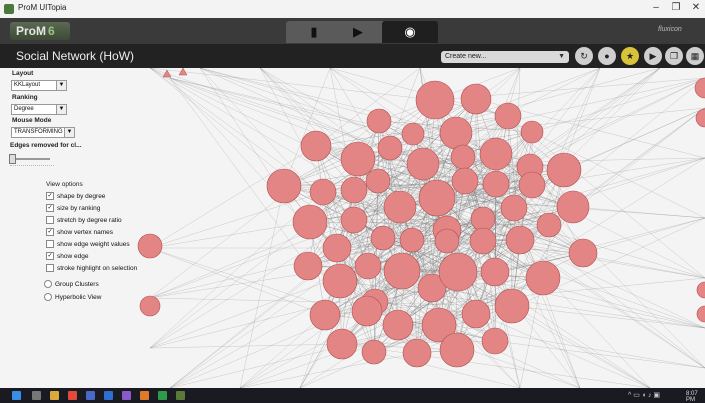  Describe the element at coordinates (71, 284) in the screenshot. I see `radio-group-clusters: Group Clusters` at that location.